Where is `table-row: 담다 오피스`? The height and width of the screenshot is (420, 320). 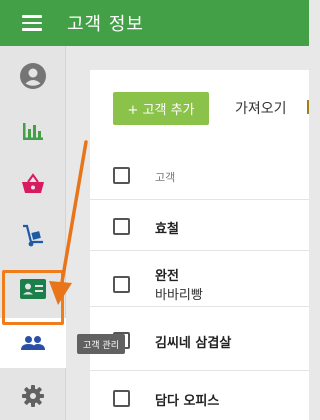
table-row: 담다 오피스 is located at coordinates (199, 396).